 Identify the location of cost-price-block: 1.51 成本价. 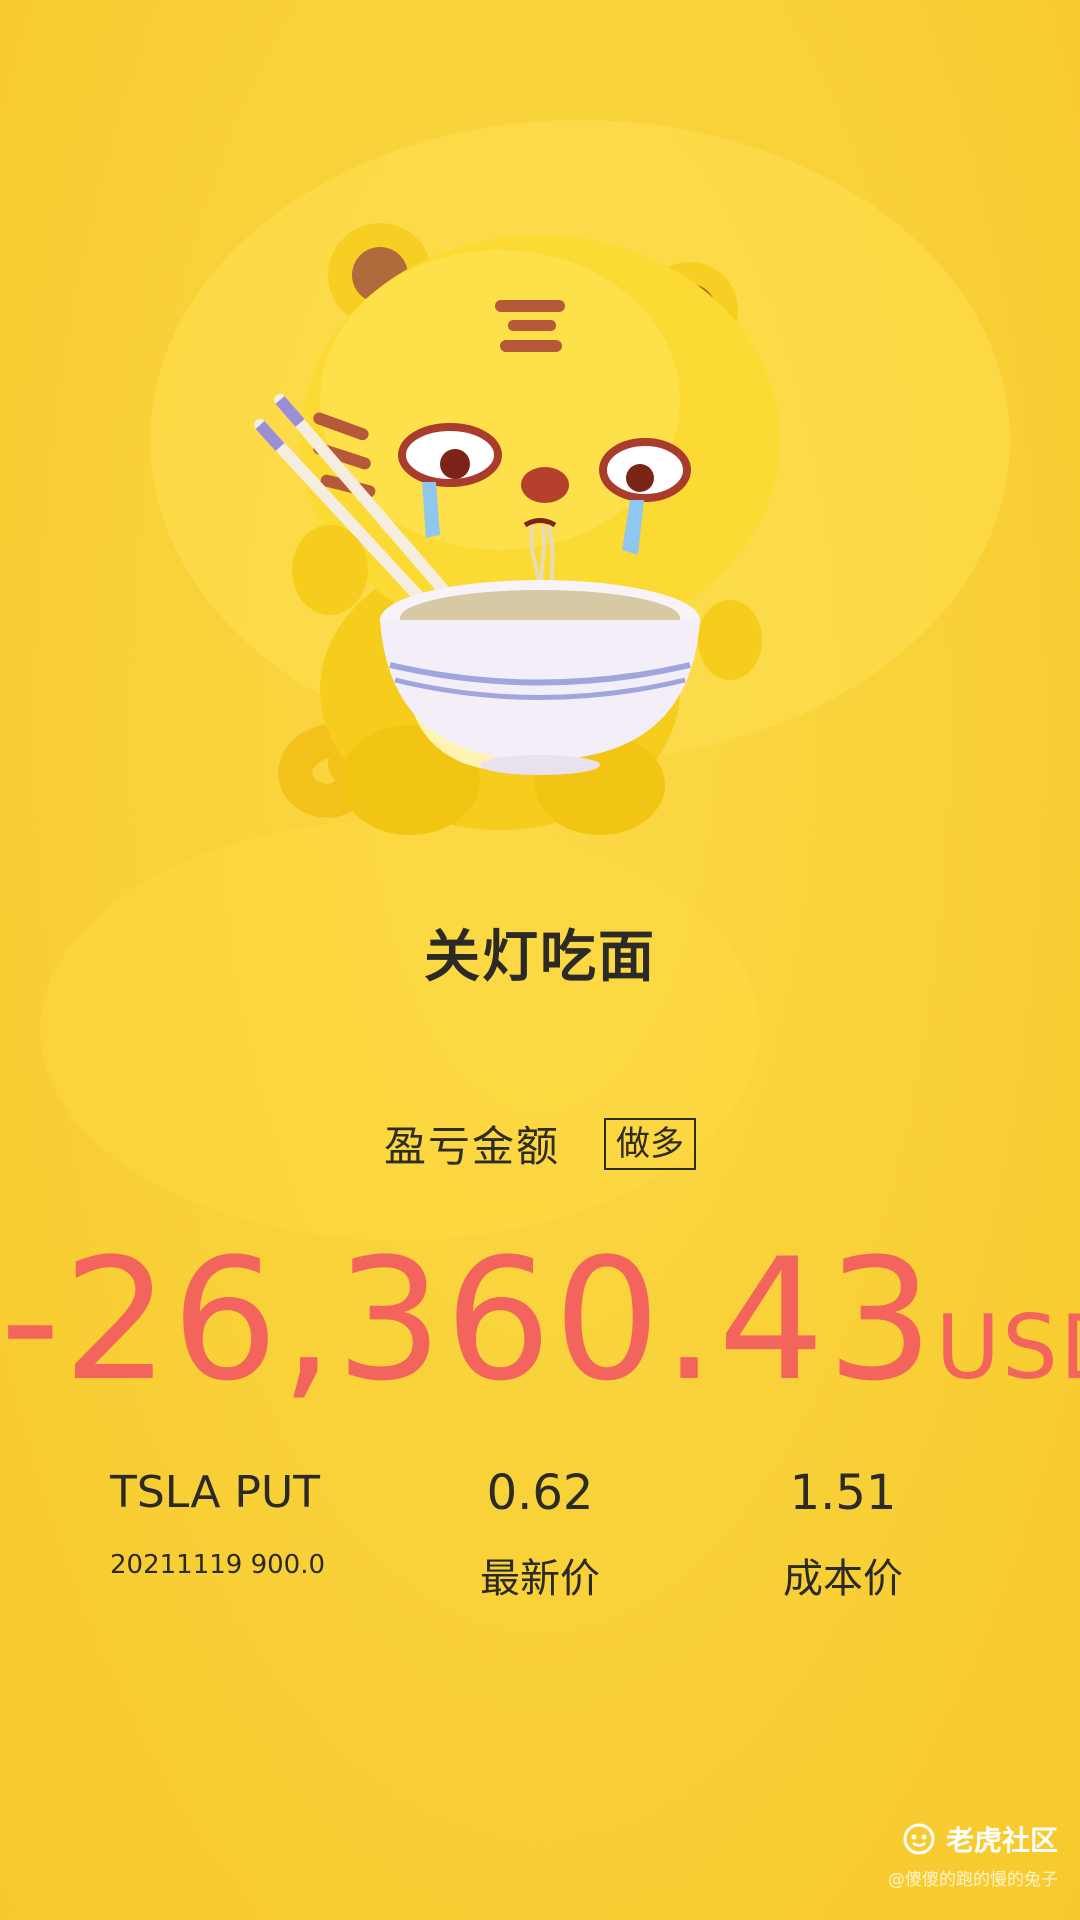
(843, 1531).